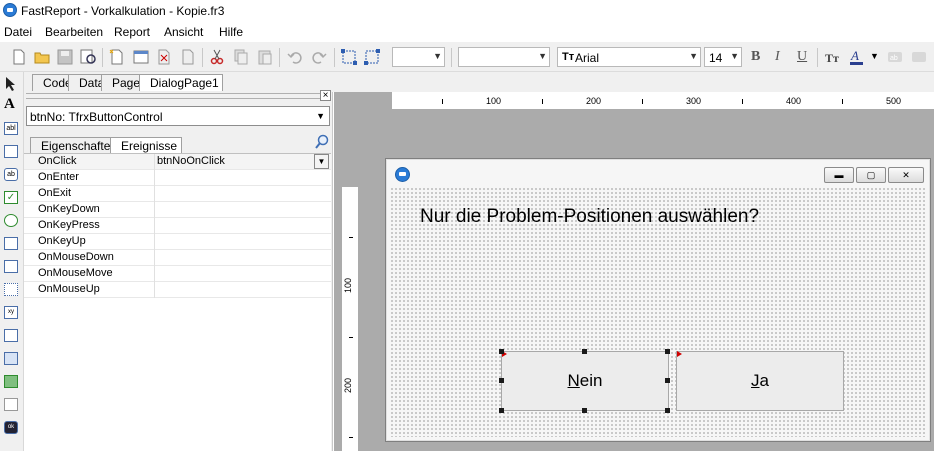 The image size is (934, 451). Describe the element at coordinates (871, 175) in the screenshot. I see `maximize-button: ▢` at that location.